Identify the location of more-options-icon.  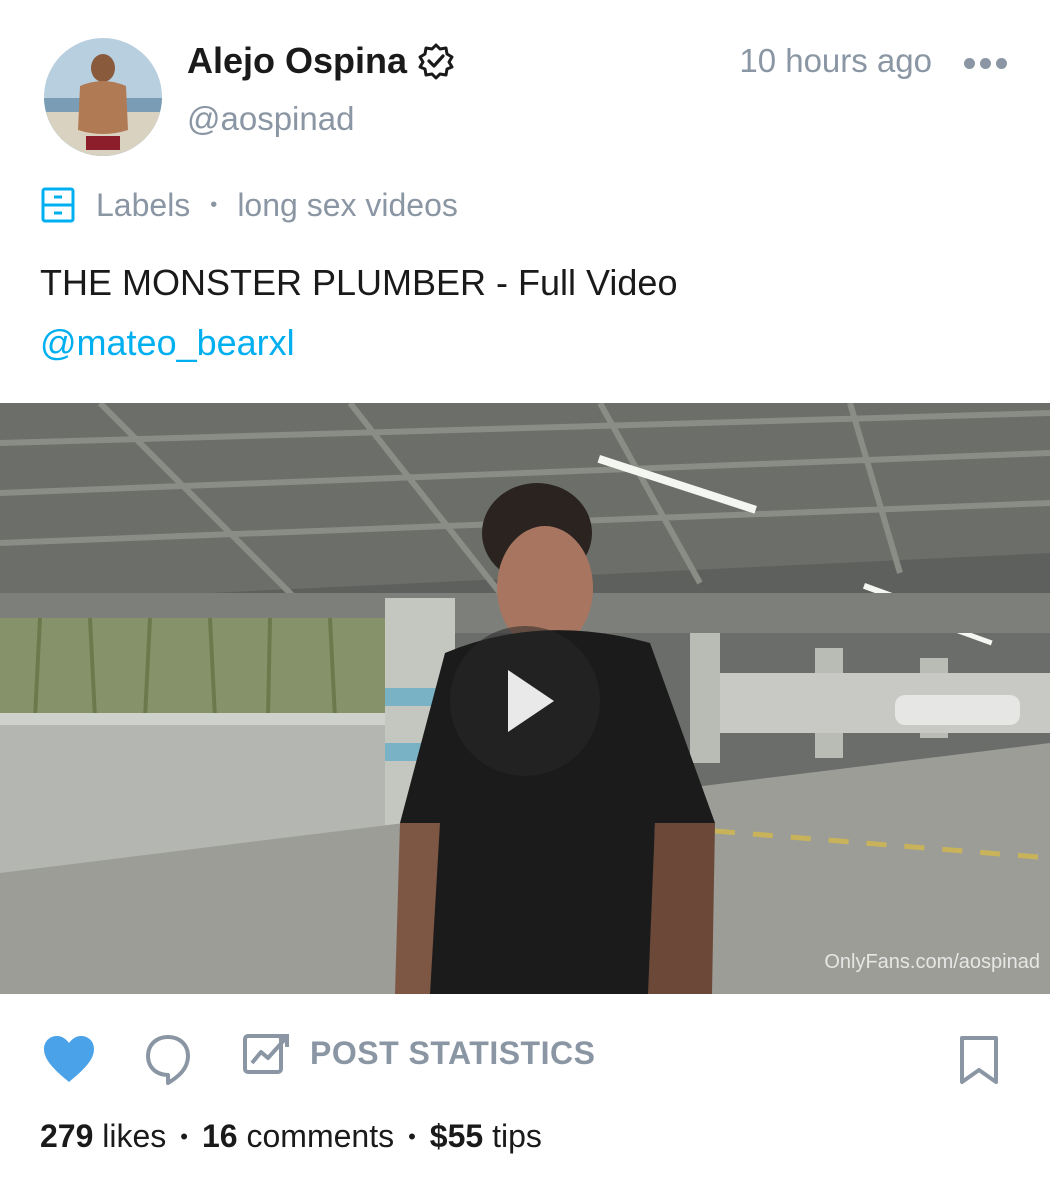
(986, 64).